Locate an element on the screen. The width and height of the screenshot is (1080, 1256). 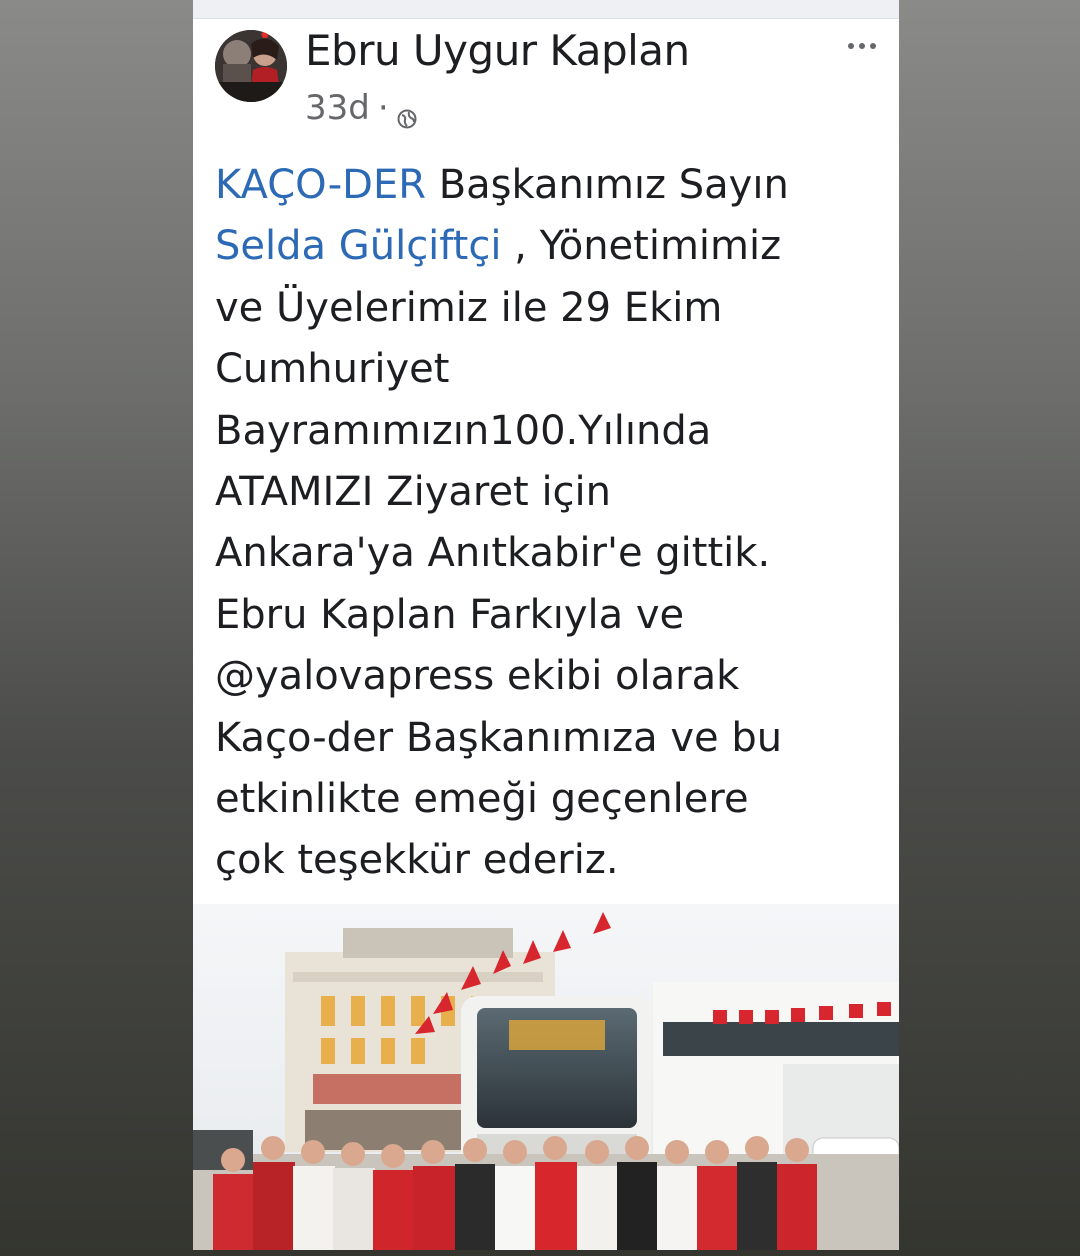
post-line: Cumhuriyet is located at coordinates (332, 369).